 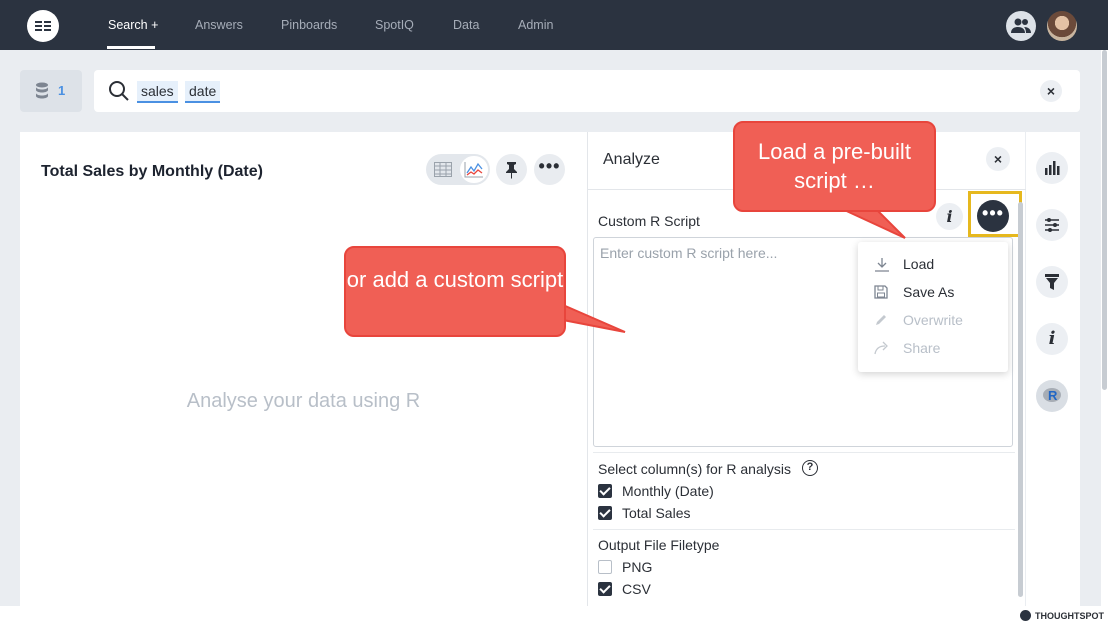 What do you see at coordinates (455, 291) in the screenshot?
I see `callout-custom: or add a custom script` at bounding box center [455, 291].